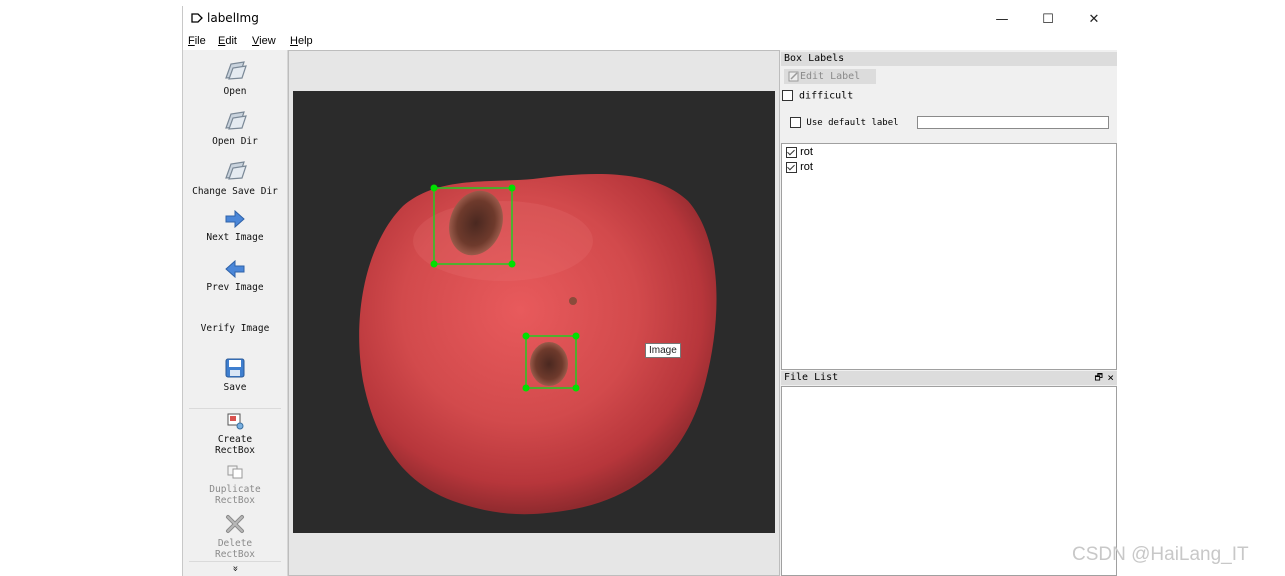 This screenshot has width=1285, height=576. What do you see at coordinates (236, 120) in the screenshot?
I see `folder-open-dir-icon` at bounding box center [236, 120].